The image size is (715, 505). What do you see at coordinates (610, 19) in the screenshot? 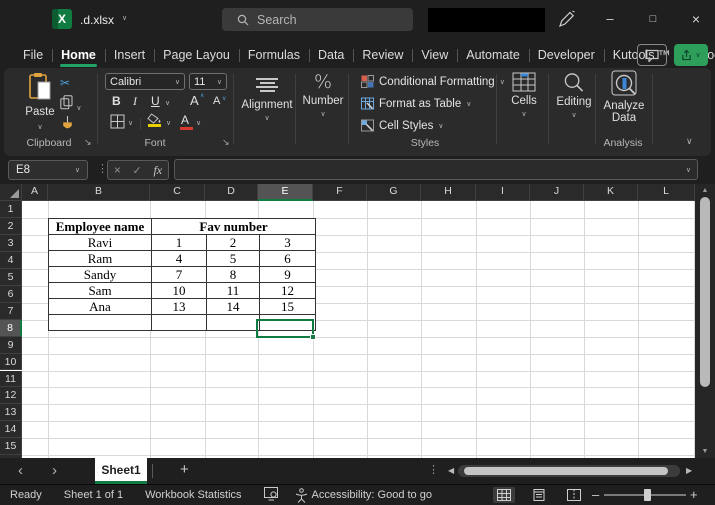
I see `minimize-button: –` at bounding box center [610, 19].